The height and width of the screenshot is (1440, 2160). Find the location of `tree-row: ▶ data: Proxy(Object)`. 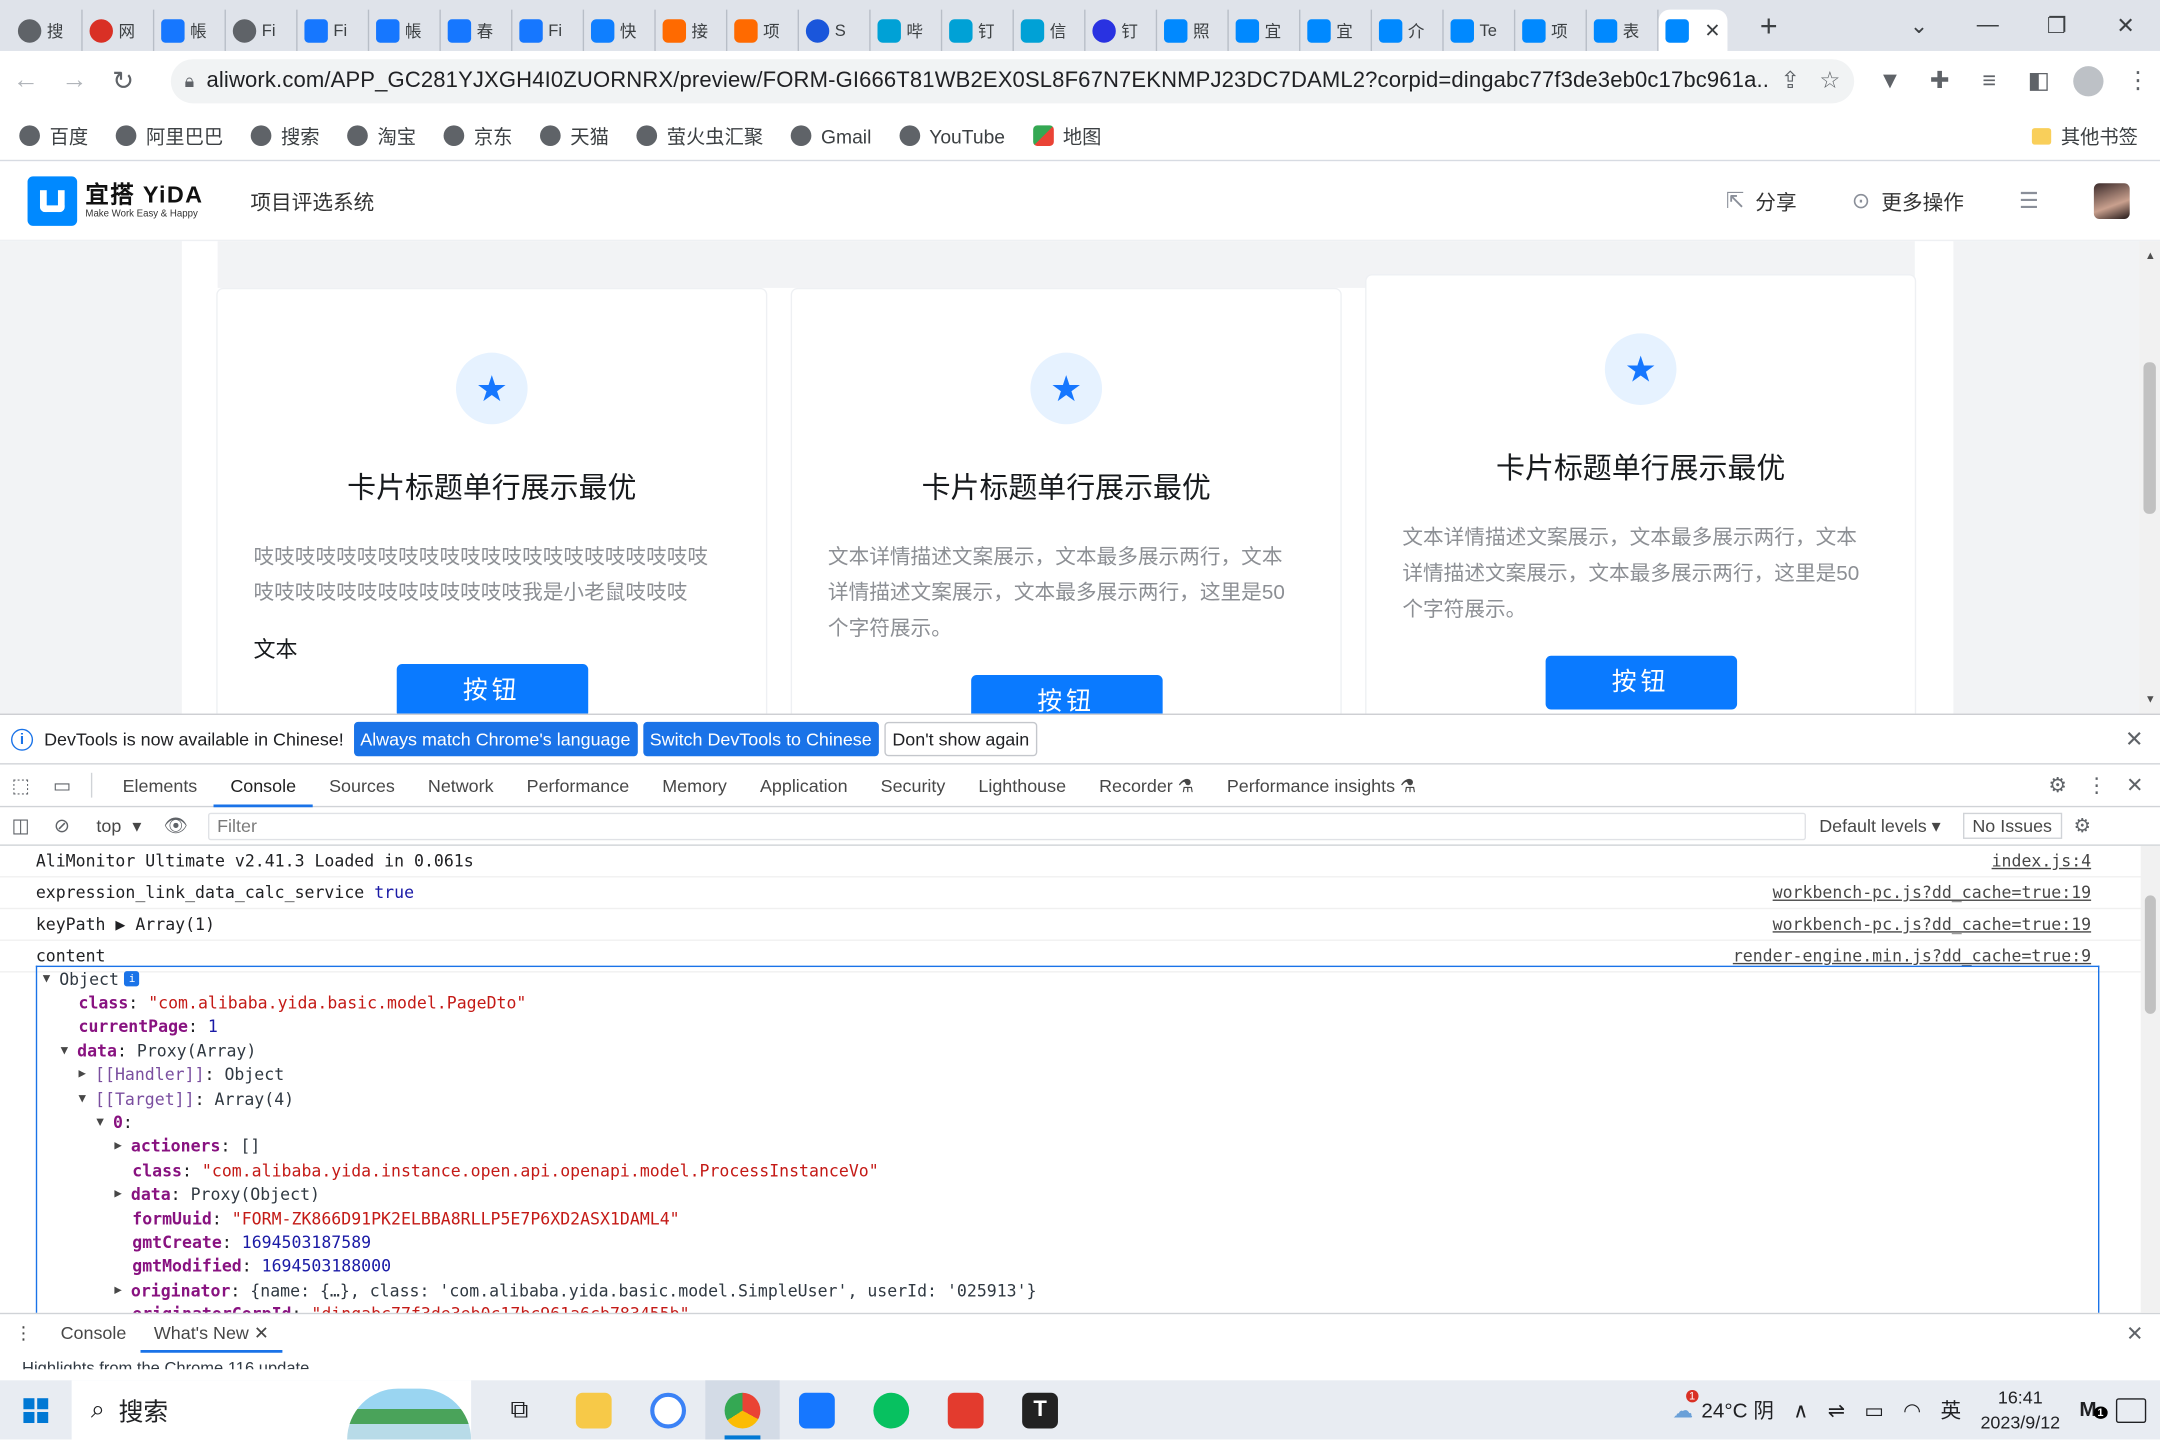

tree-row: ▶ data: Proxy(Object) is located at coordinates (1067, 1195).